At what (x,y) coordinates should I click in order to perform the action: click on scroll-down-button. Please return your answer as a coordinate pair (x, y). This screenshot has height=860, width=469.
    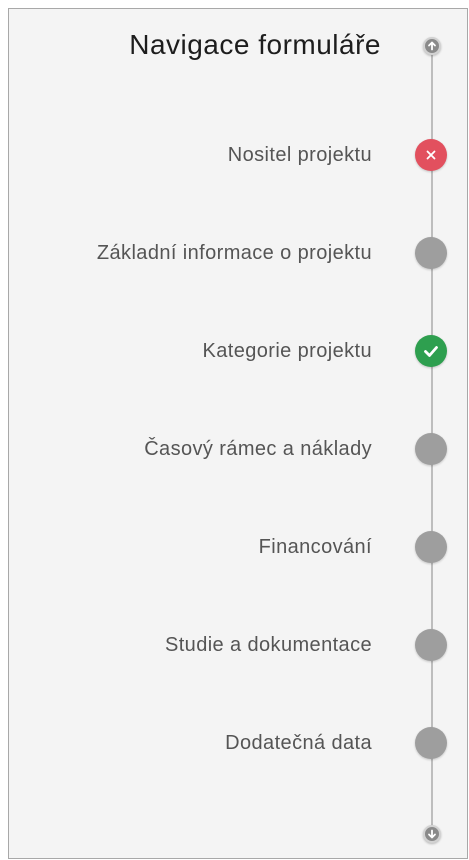
    Looking at the image, I should click on (432, 834).